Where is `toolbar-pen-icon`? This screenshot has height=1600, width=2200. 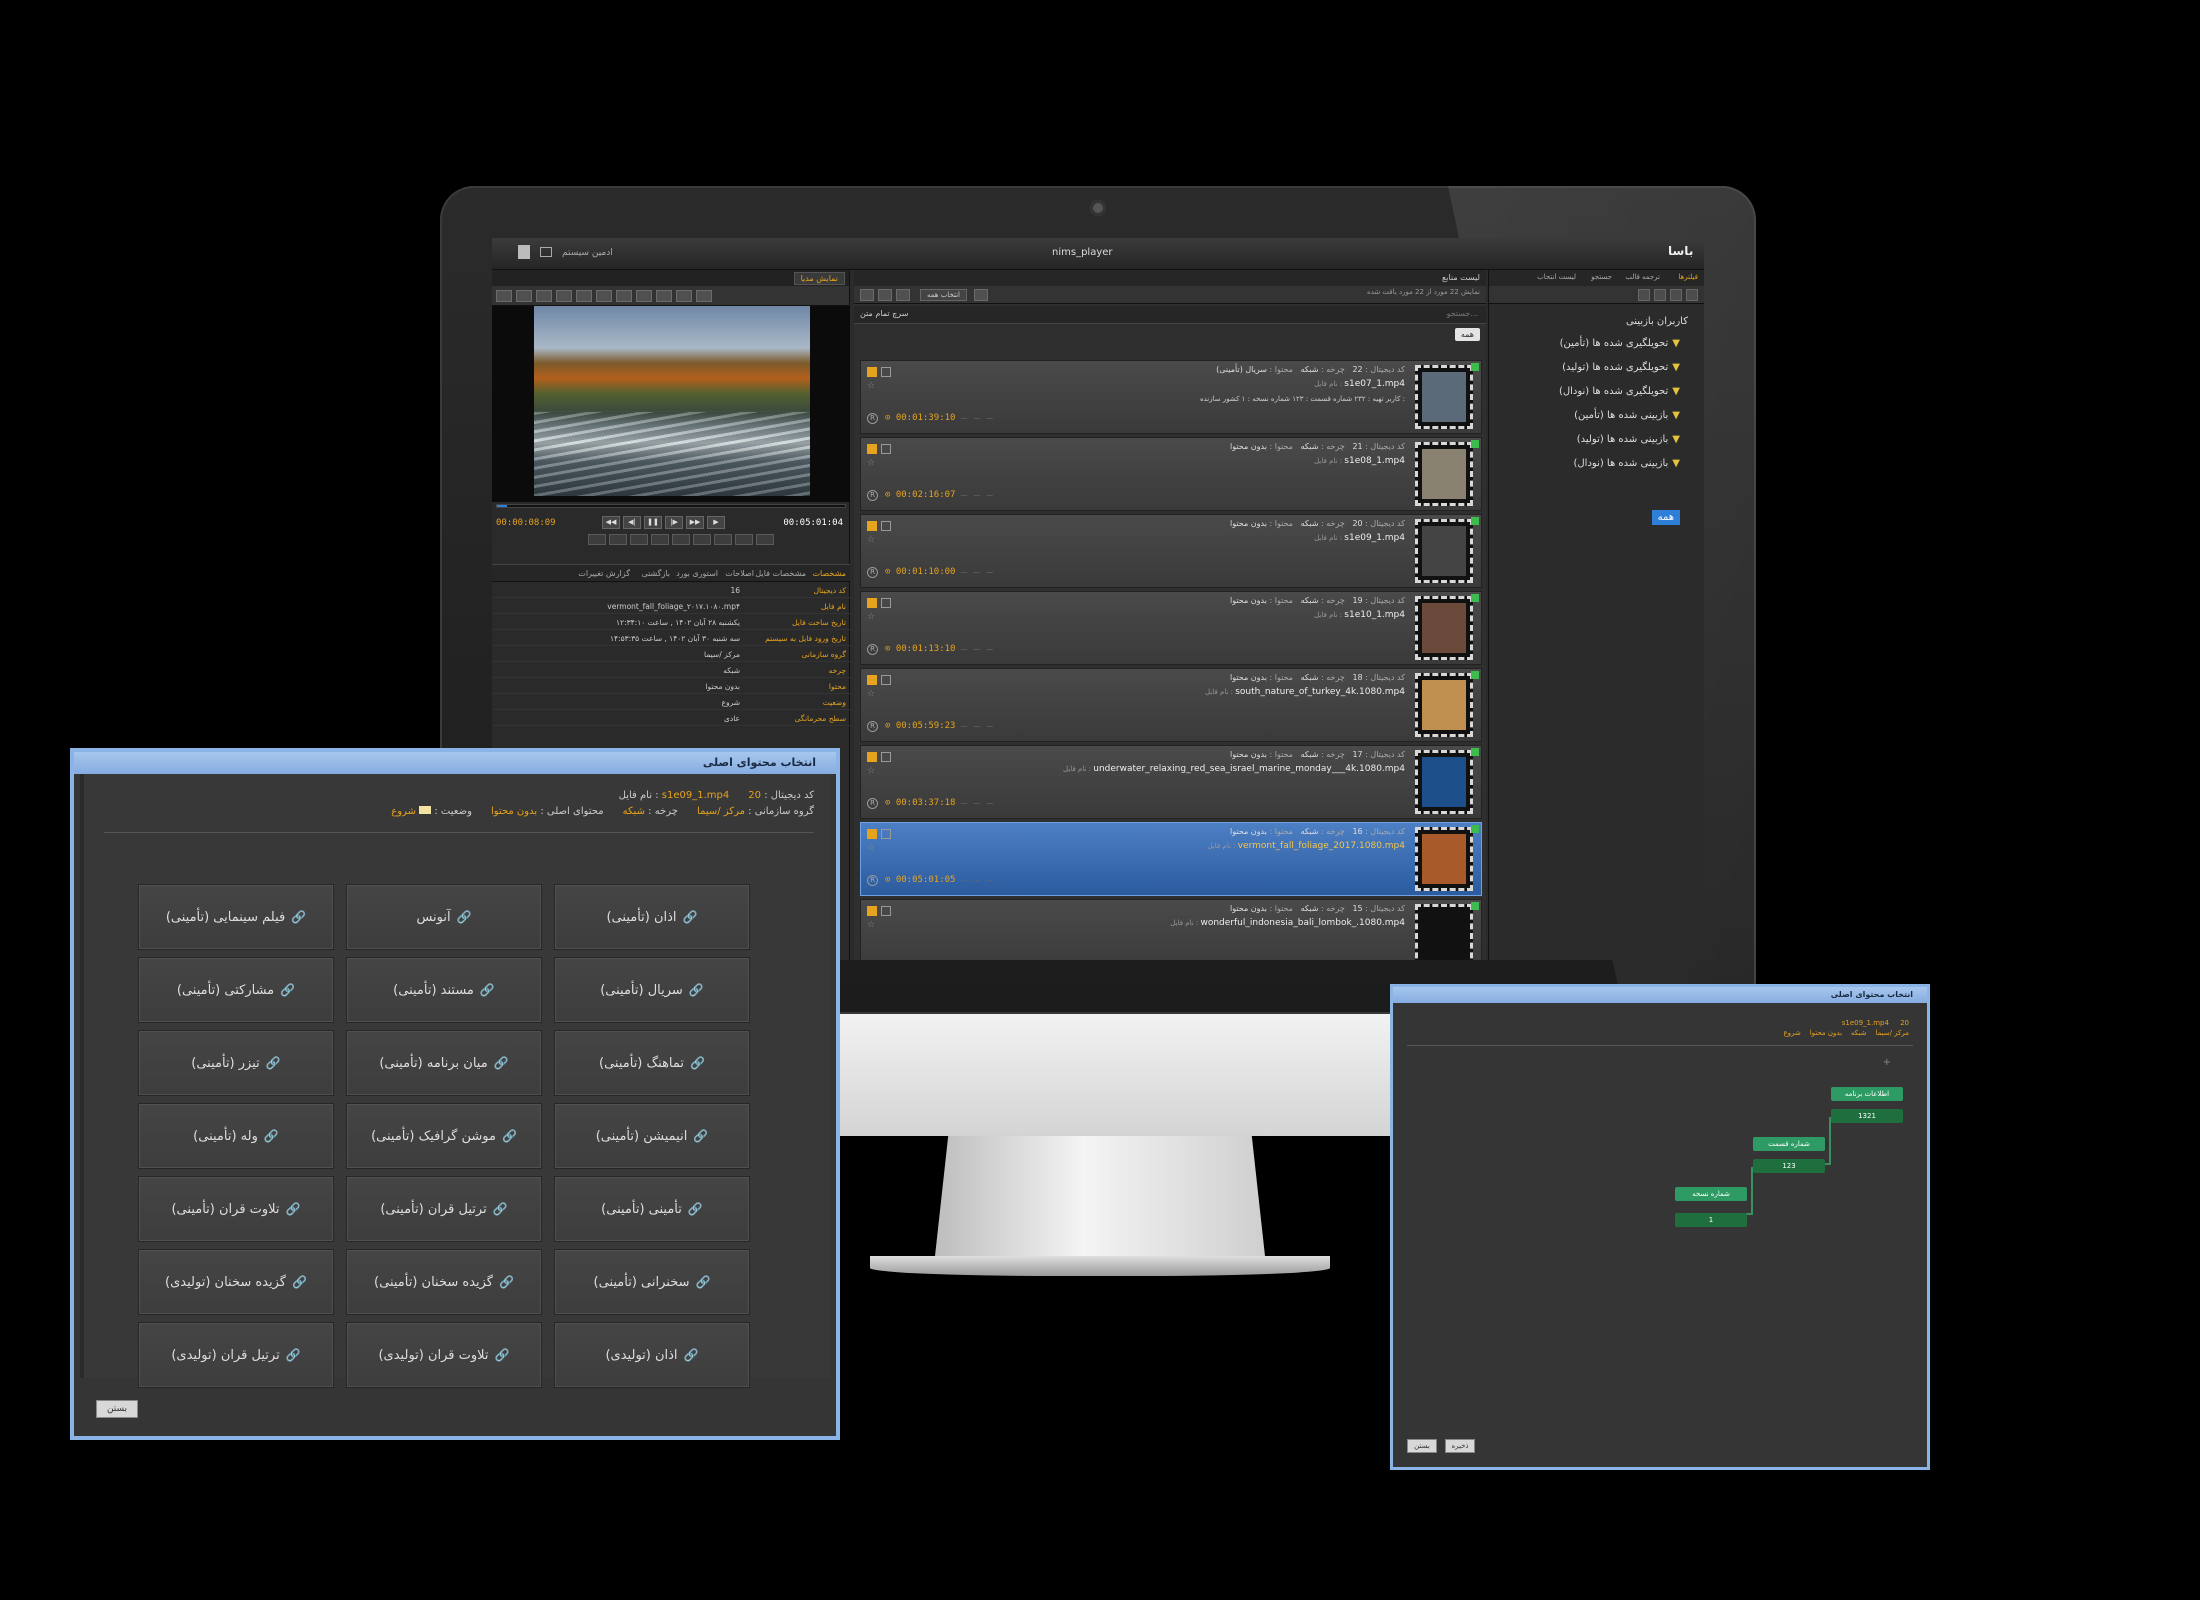
toolbar-pen-icon is located at coordinates (704, 296).